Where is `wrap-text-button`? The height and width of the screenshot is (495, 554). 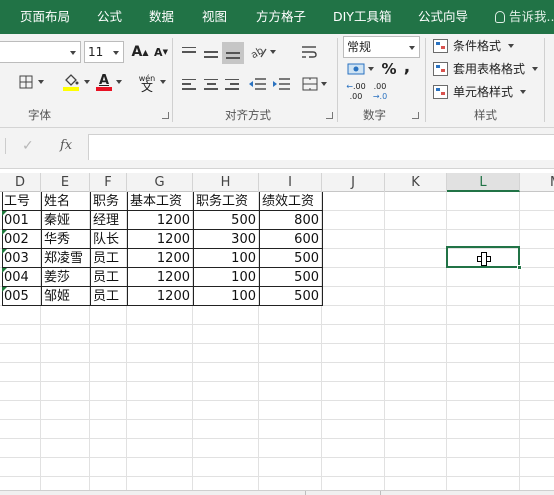
wrap-text-button is located at coordinates (309, 52).